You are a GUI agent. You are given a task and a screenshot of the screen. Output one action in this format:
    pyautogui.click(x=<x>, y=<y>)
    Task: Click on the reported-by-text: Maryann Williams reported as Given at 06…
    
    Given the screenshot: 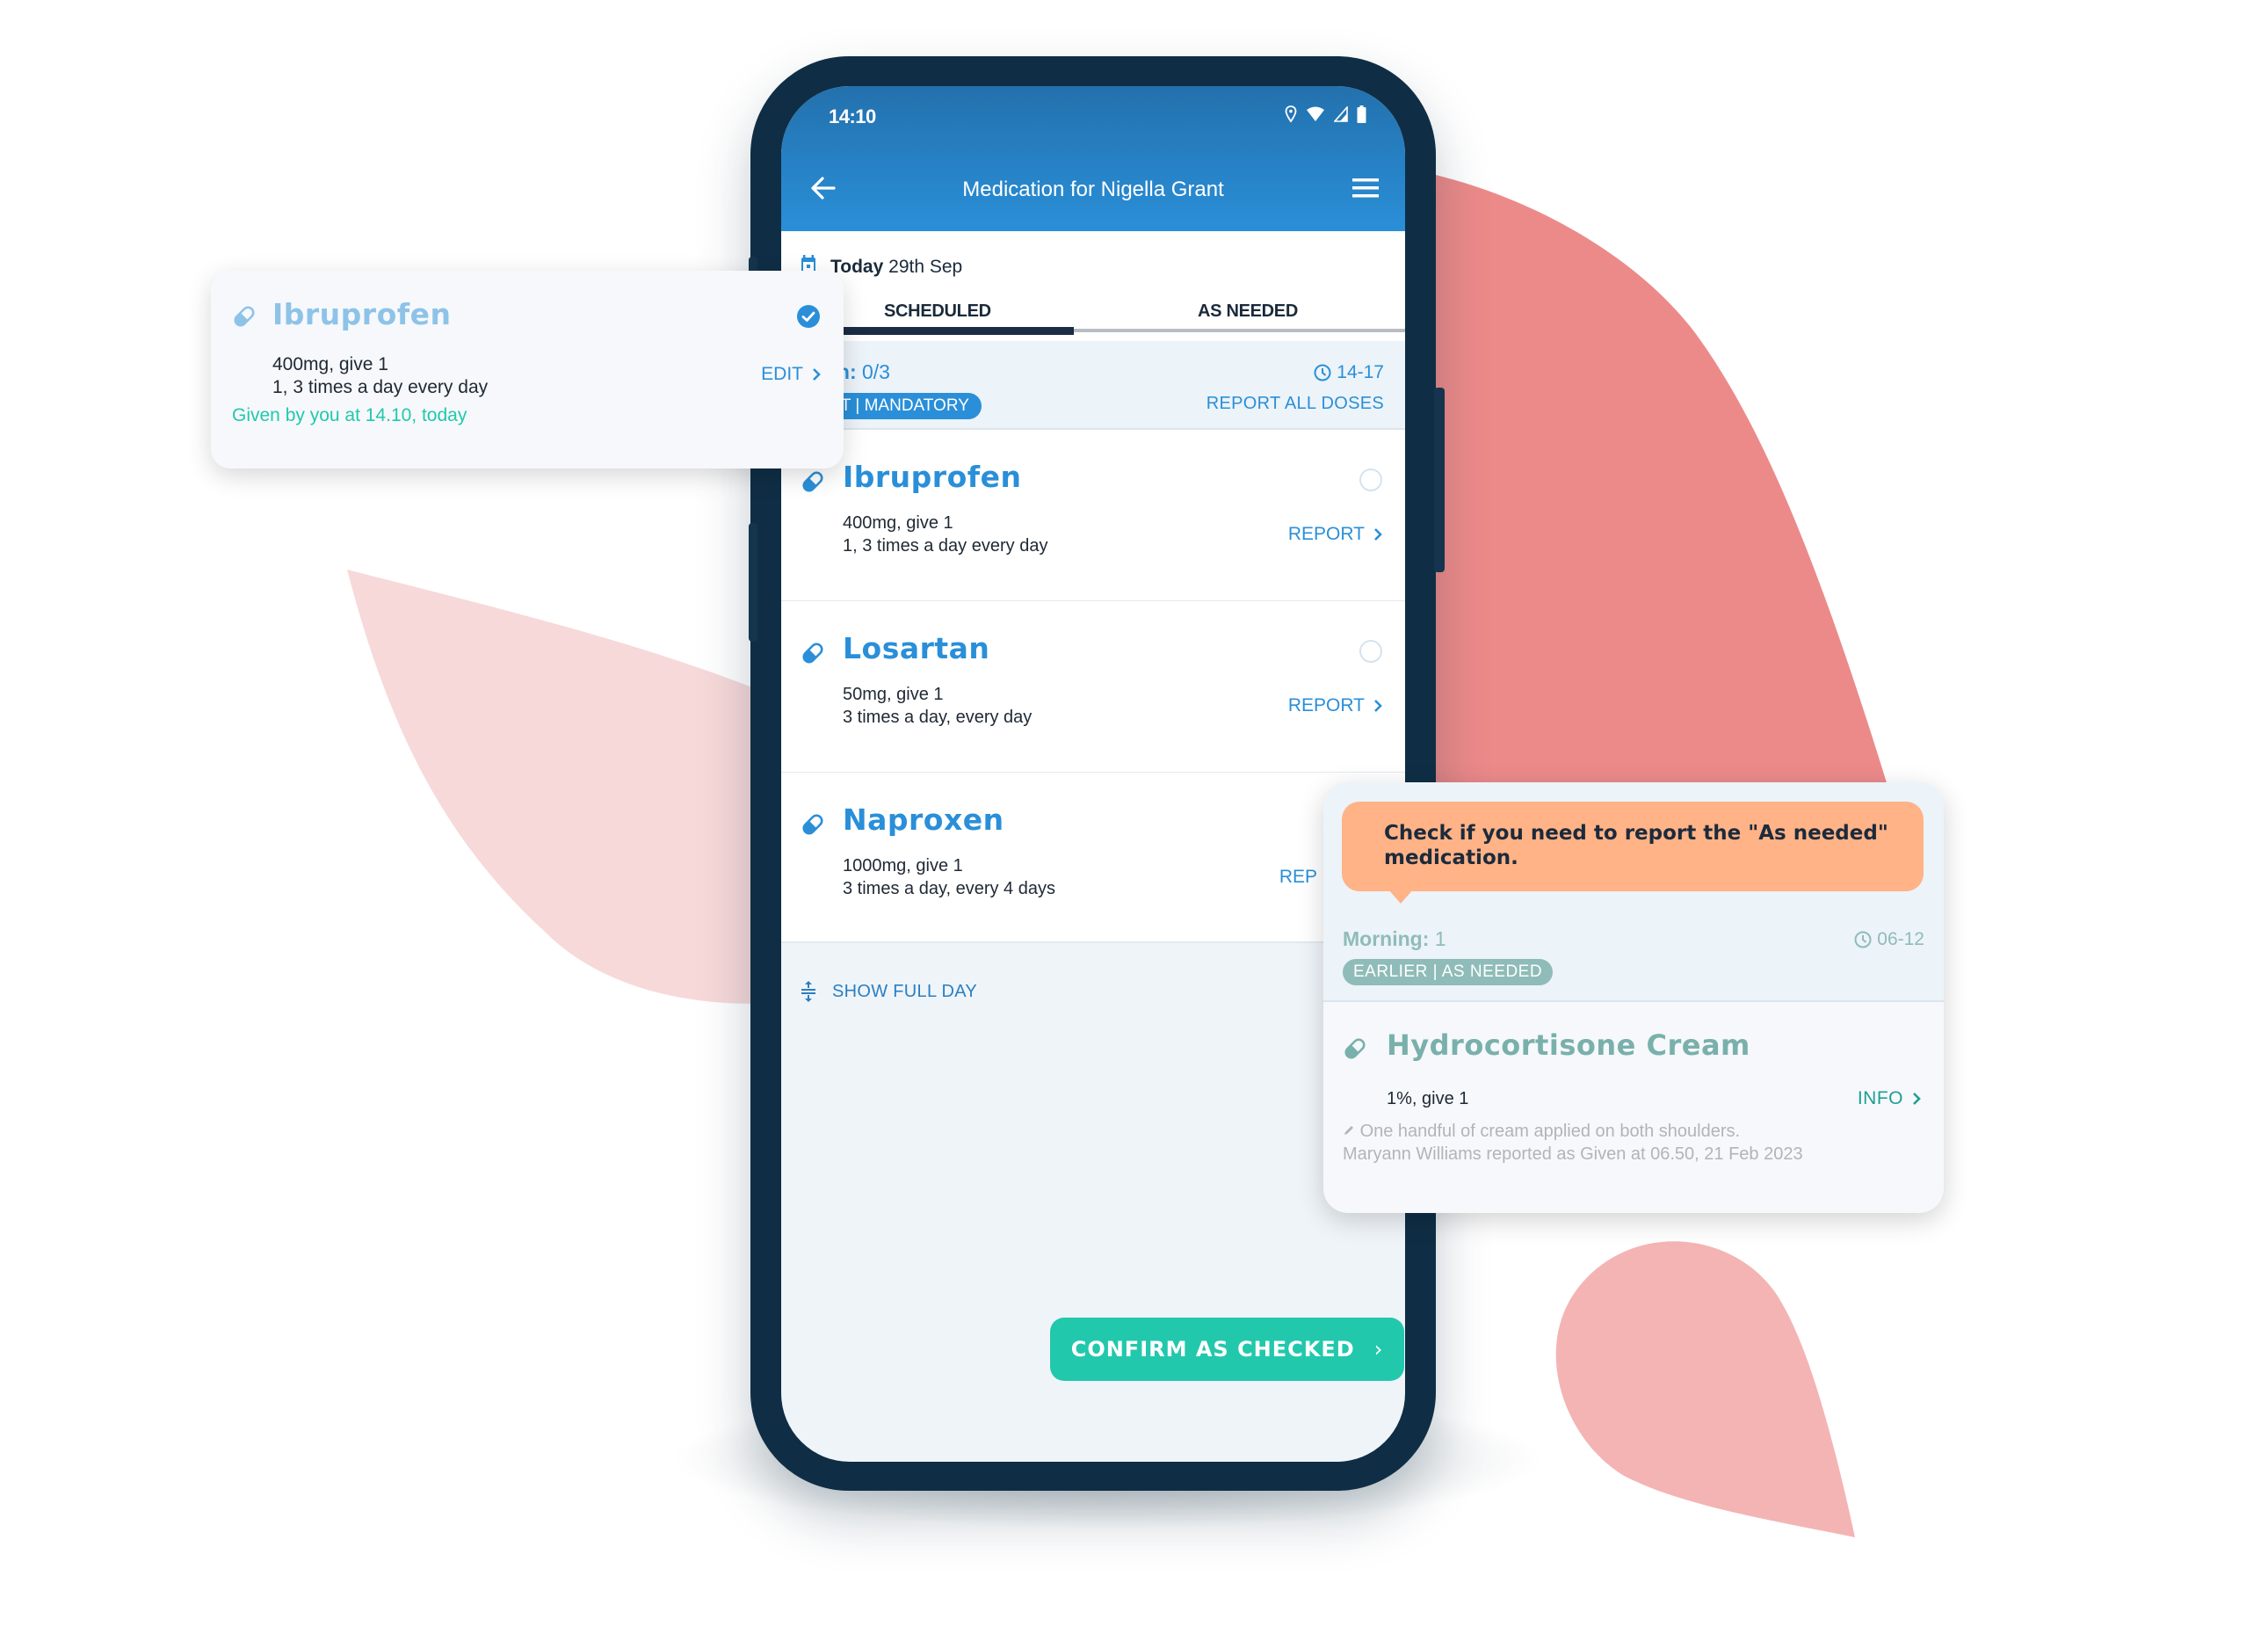 What is the action you would take?
    pyautogui.click(x=1573, y=1154)
    